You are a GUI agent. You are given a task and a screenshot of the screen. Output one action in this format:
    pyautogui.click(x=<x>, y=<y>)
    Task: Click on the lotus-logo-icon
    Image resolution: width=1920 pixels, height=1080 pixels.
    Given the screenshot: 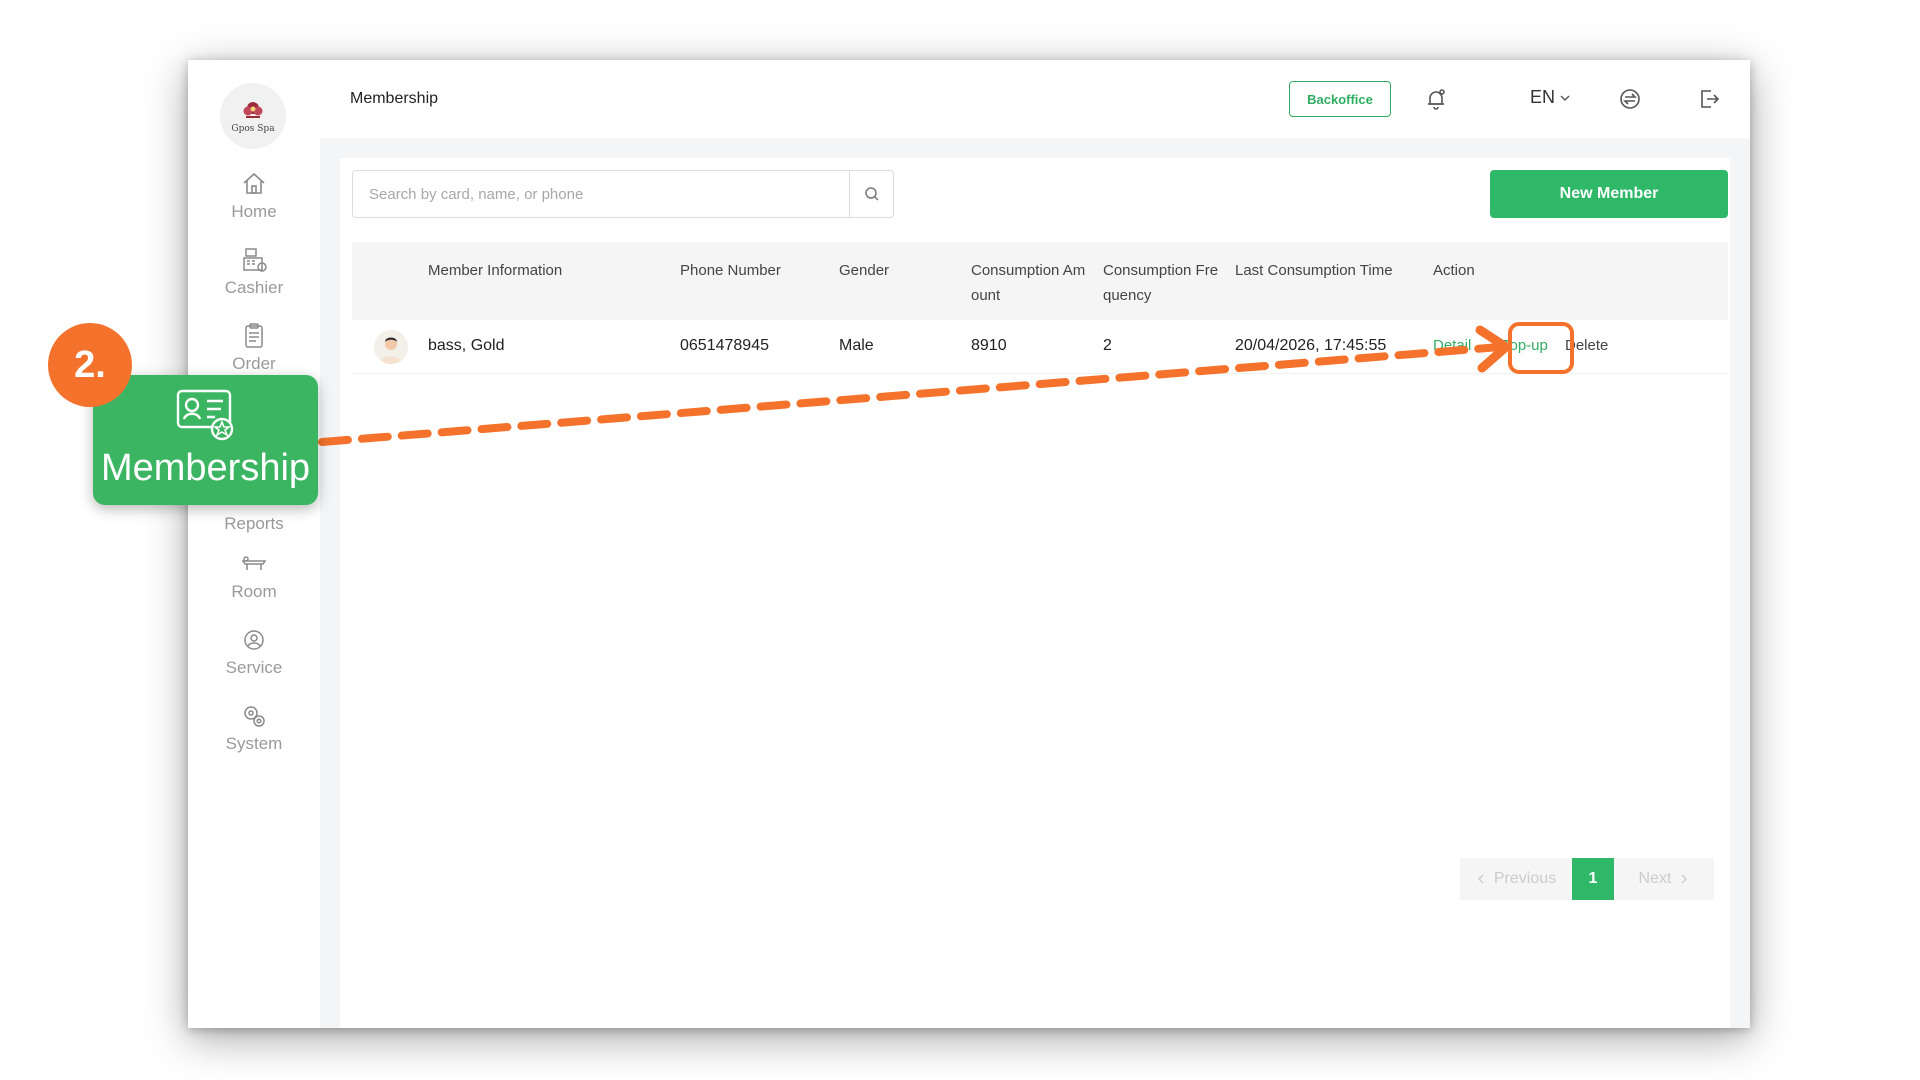 What is the action you would take?
    pyautogui.click(x=253, y=109)
    